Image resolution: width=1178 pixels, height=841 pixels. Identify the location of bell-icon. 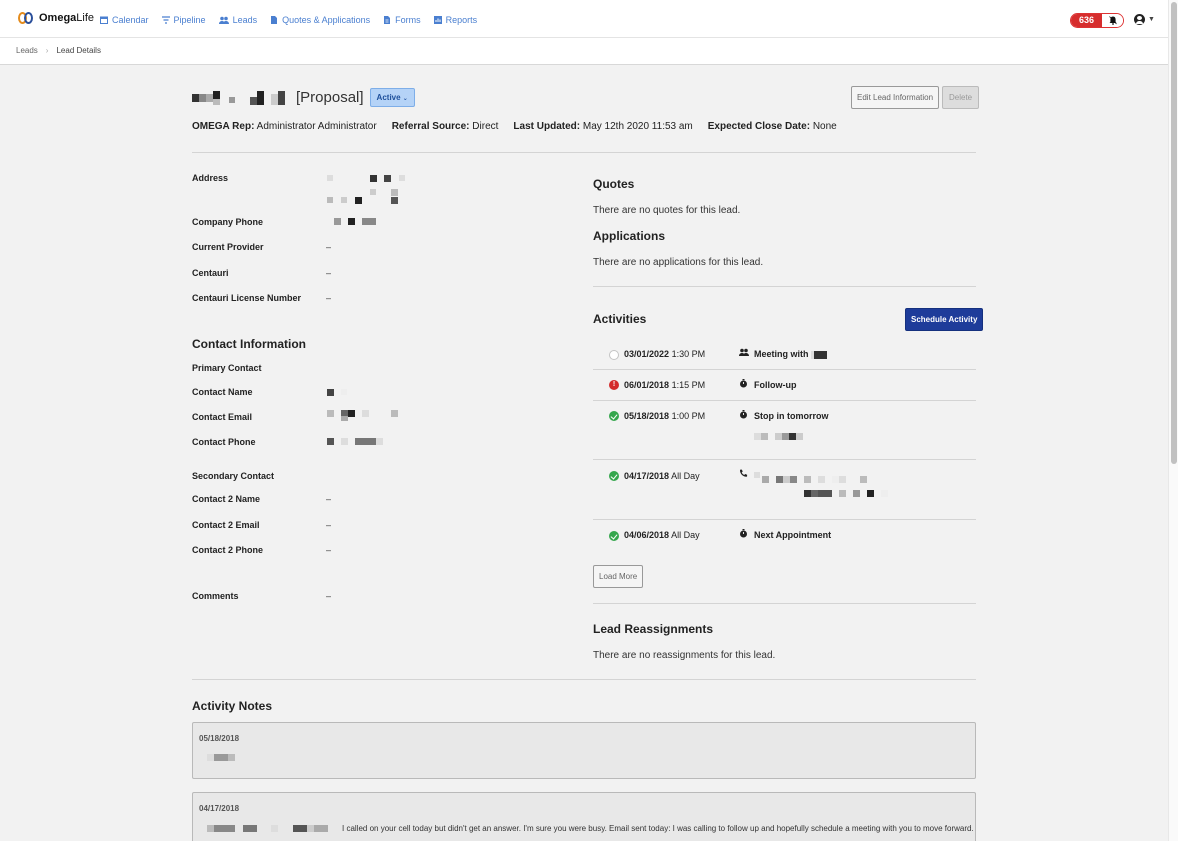
(1113, 20).